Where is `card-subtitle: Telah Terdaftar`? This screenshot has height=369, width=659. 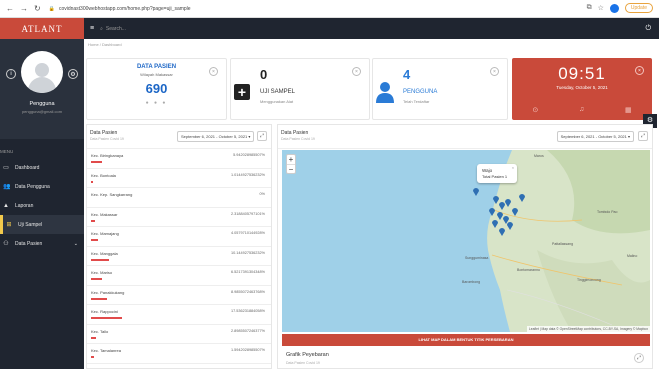 card-subtitle: Telah Terdaftar is located at coordinates (416, 101).